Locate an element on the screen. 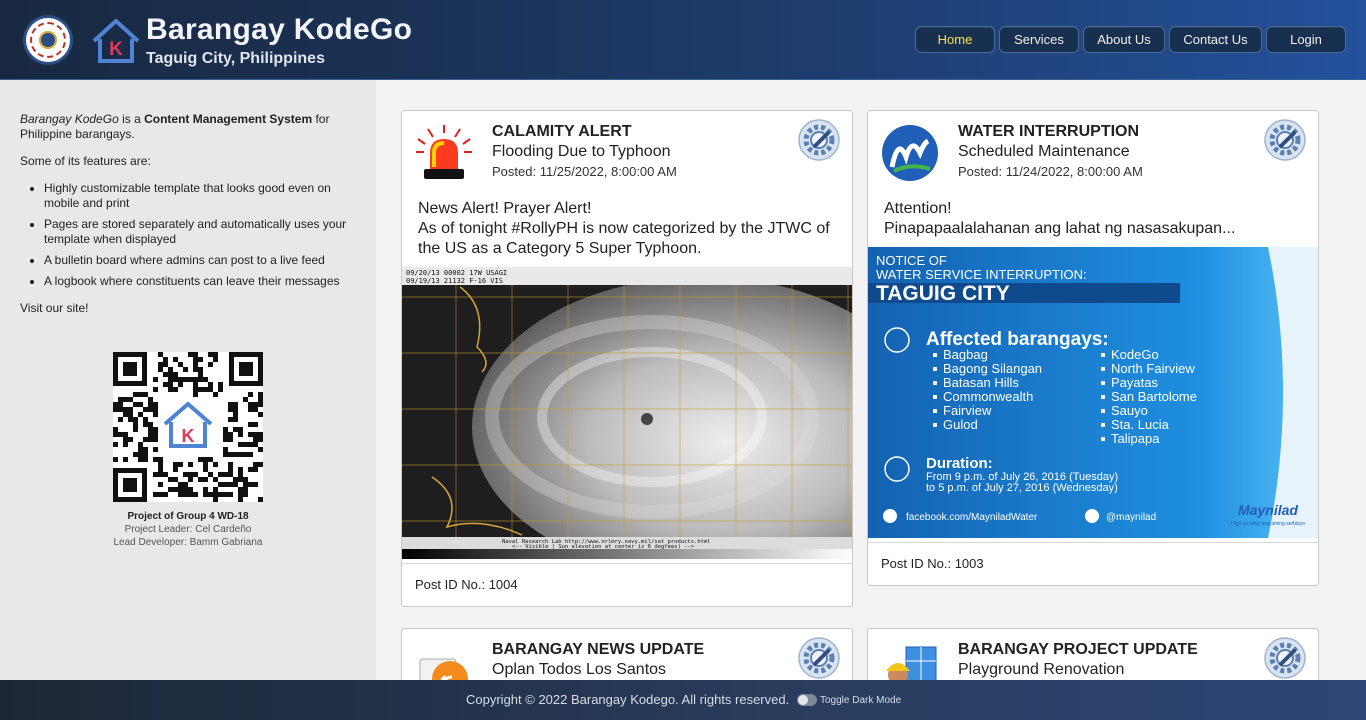 This screenshot has width=1366, height=720. barangay-name: Sauyo is located at coordinates (1129, 410).